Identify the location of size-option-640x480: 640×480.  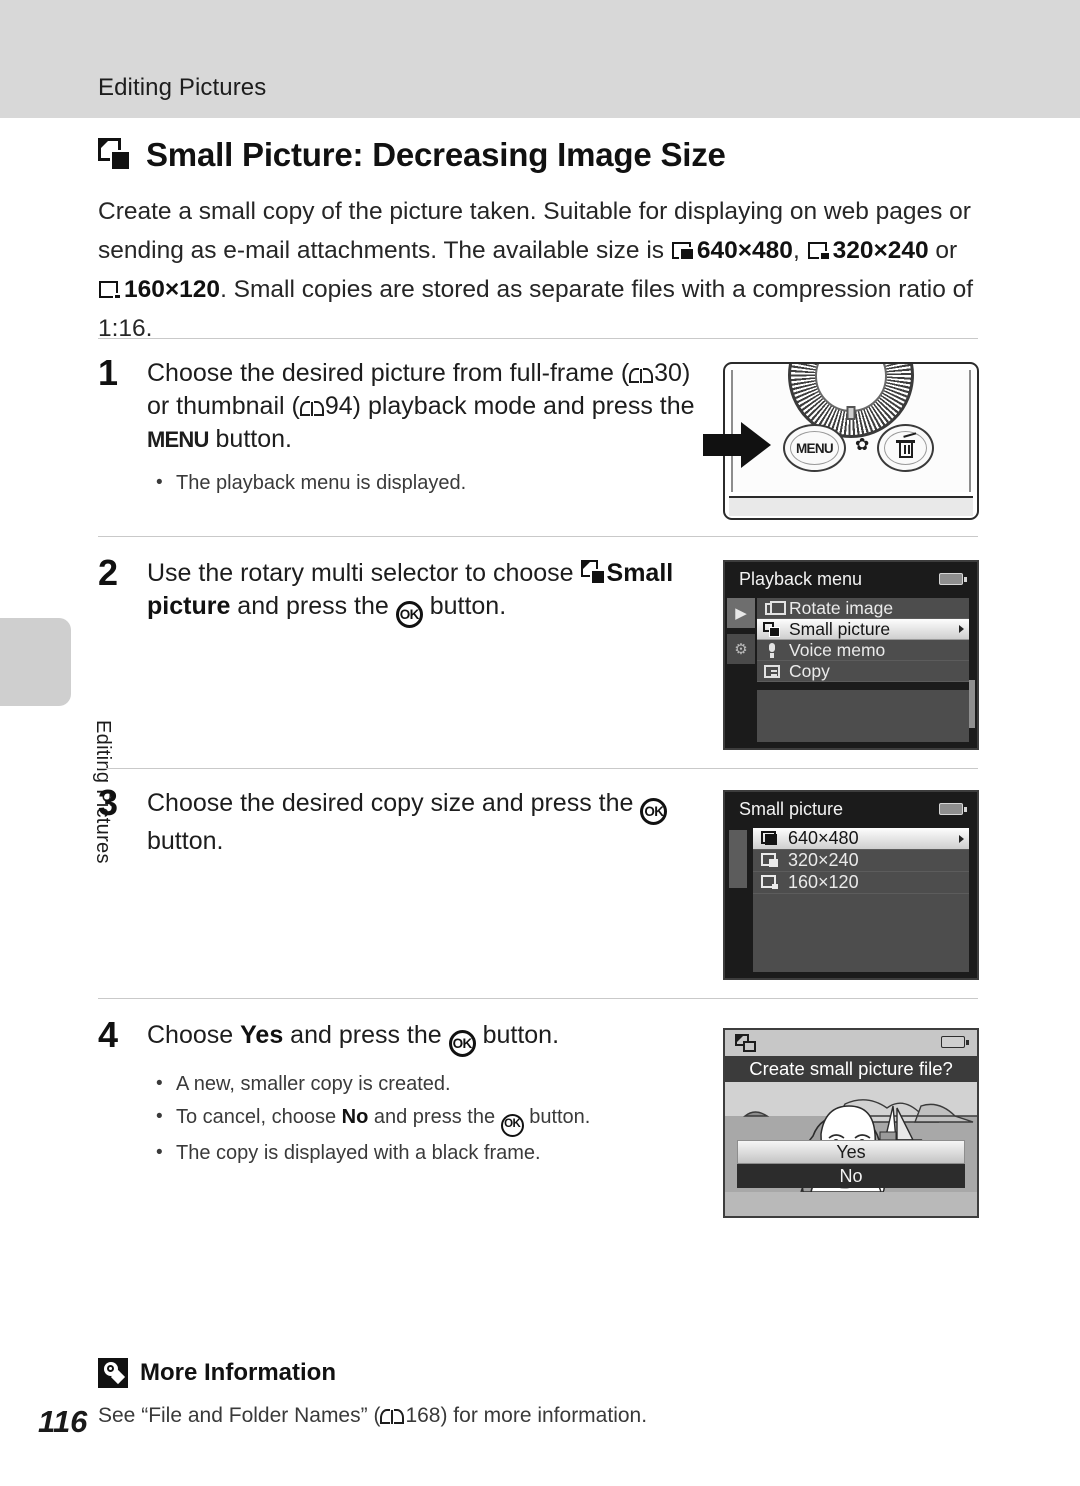
(861, 839).